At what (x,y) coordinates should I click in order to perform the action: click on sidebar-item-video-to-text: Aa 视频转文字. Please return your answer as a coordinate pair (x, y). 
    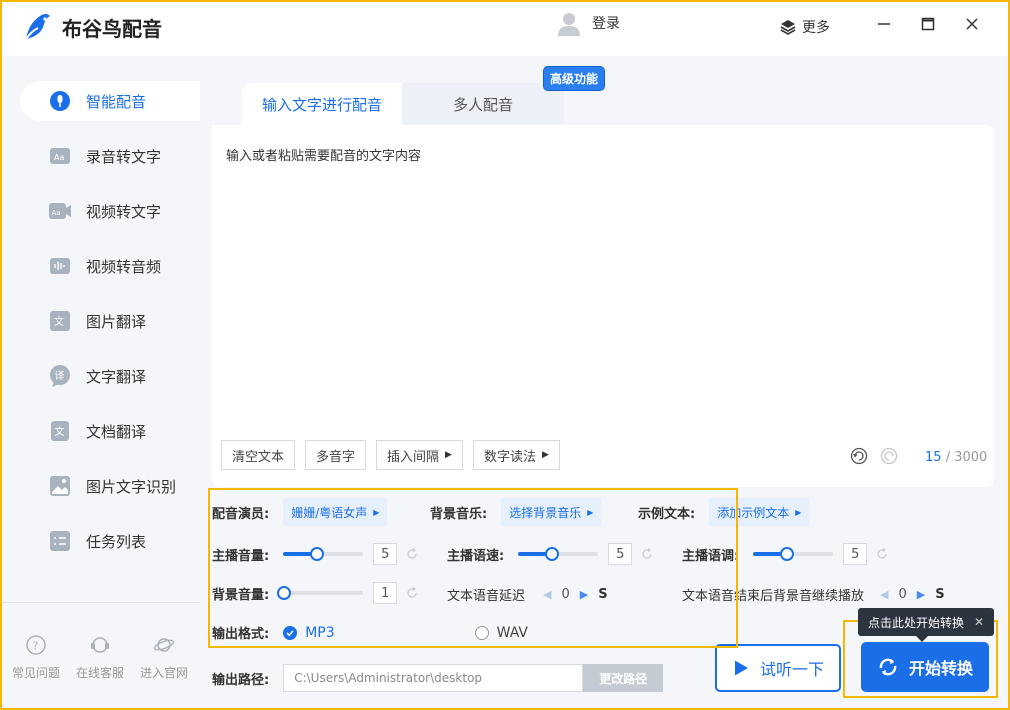
    Looking at the image, I should click on (110, 211).